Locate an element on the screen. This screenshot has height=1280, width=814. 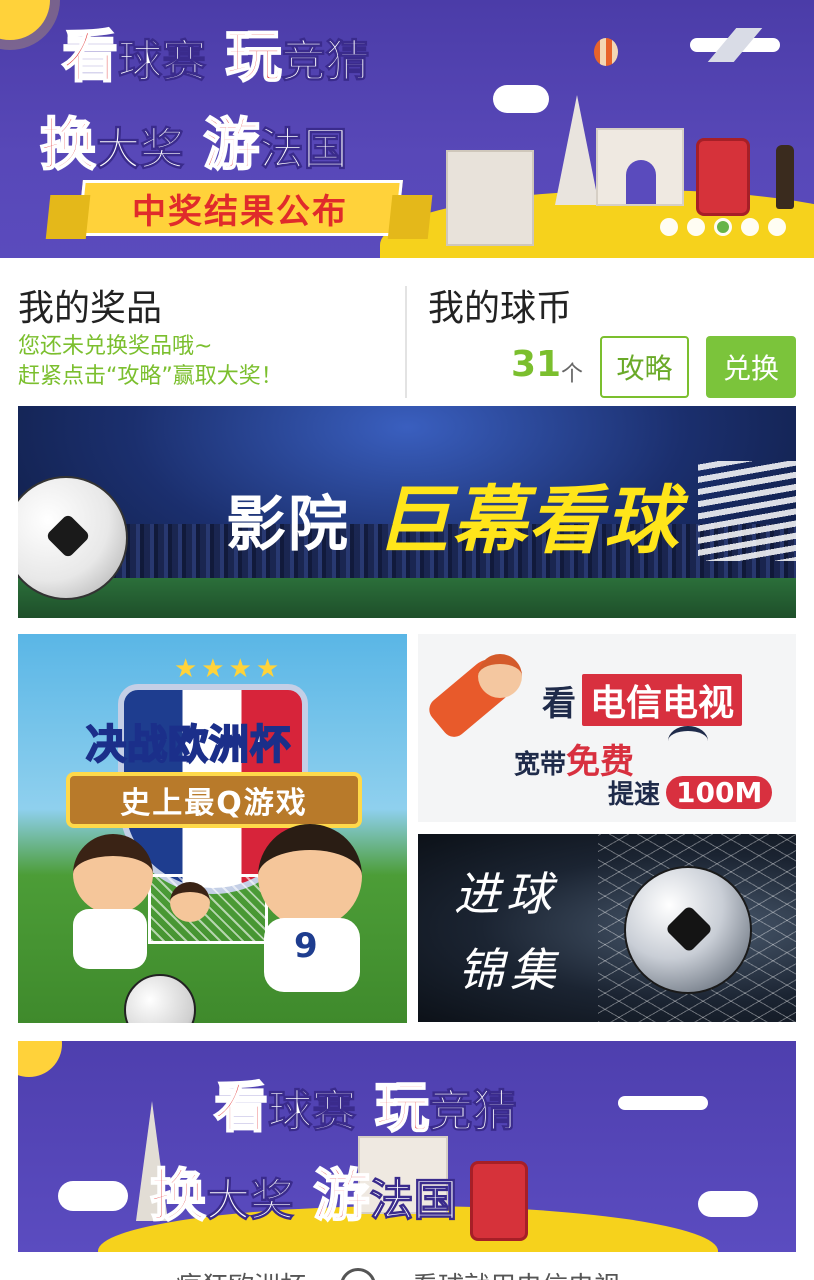
notre-dame-icon is located at coordinates (490, 198).